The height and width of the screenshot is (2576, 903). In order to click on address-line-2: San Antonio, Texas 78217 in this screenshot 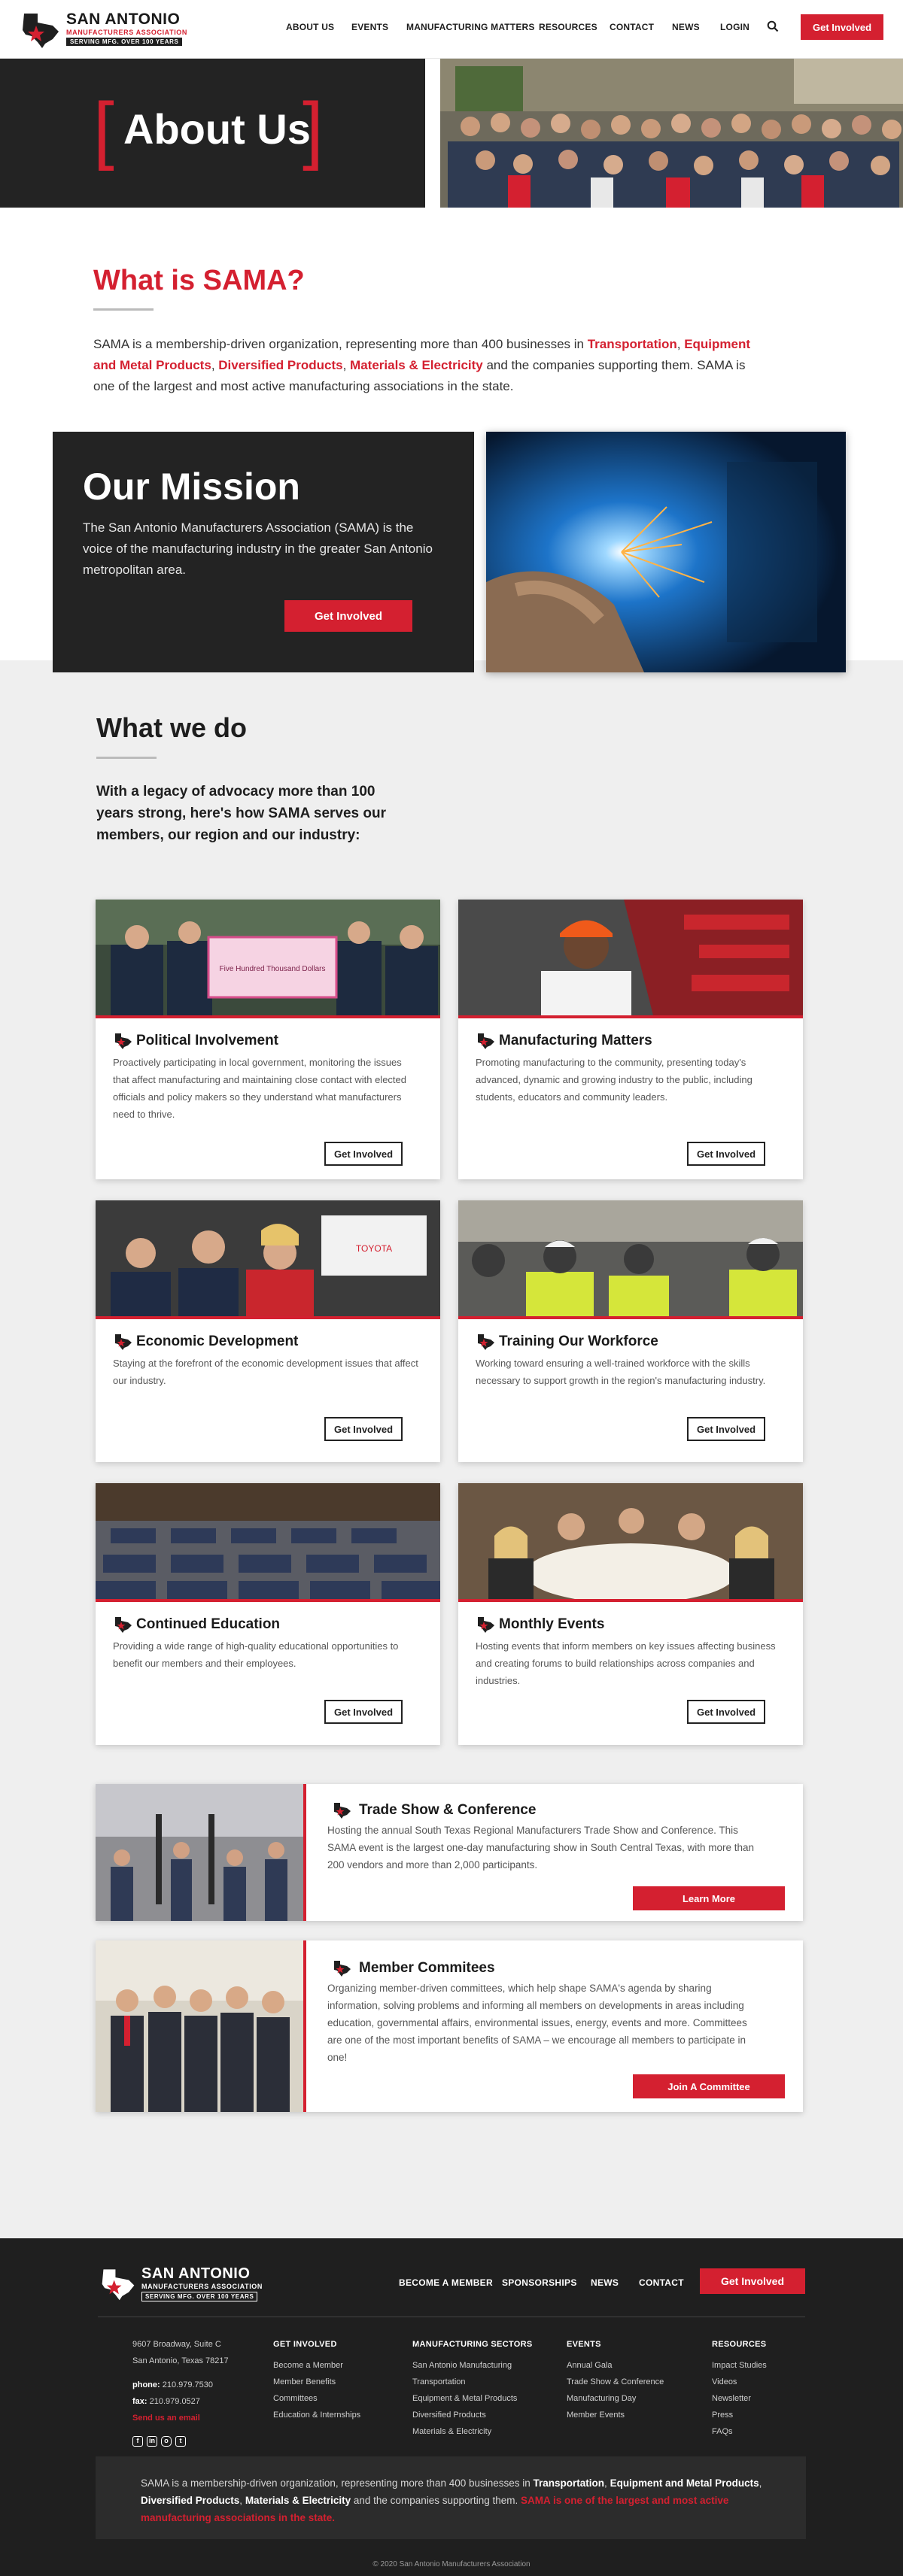, I will do `click(180, 2360)`.